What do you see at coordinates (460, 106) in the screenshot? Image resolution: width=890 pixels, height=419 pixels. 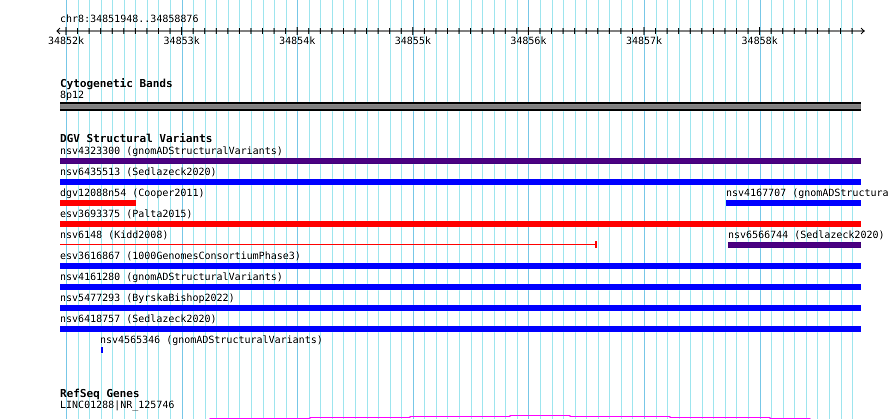 I see `band-bar` at bounding box center [460, 106].